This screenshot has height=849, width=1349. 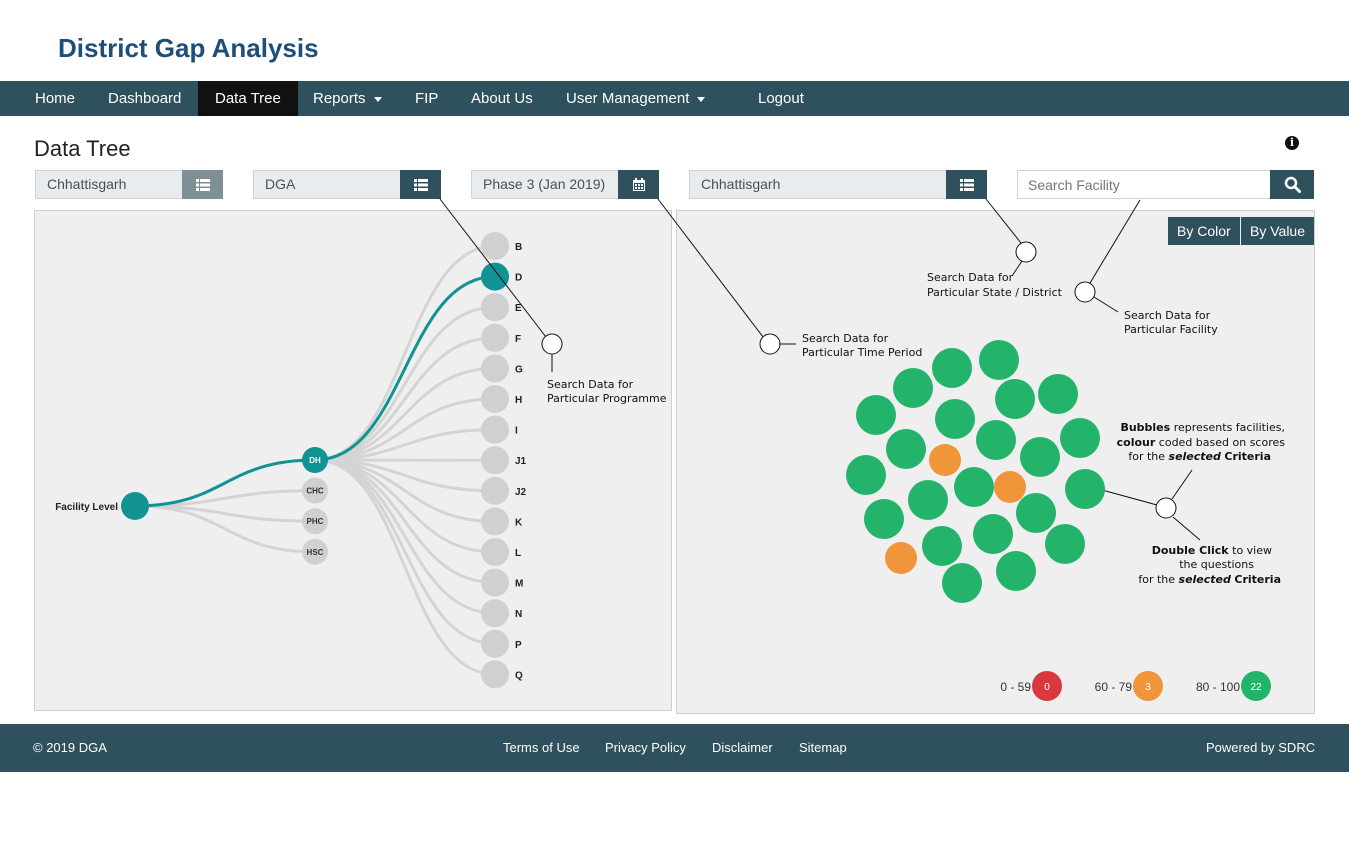 What do you see at coordinates (1277, 231) in the screenshot?
I see `by-value-button: By Value` at bounding box center [1277, 231].